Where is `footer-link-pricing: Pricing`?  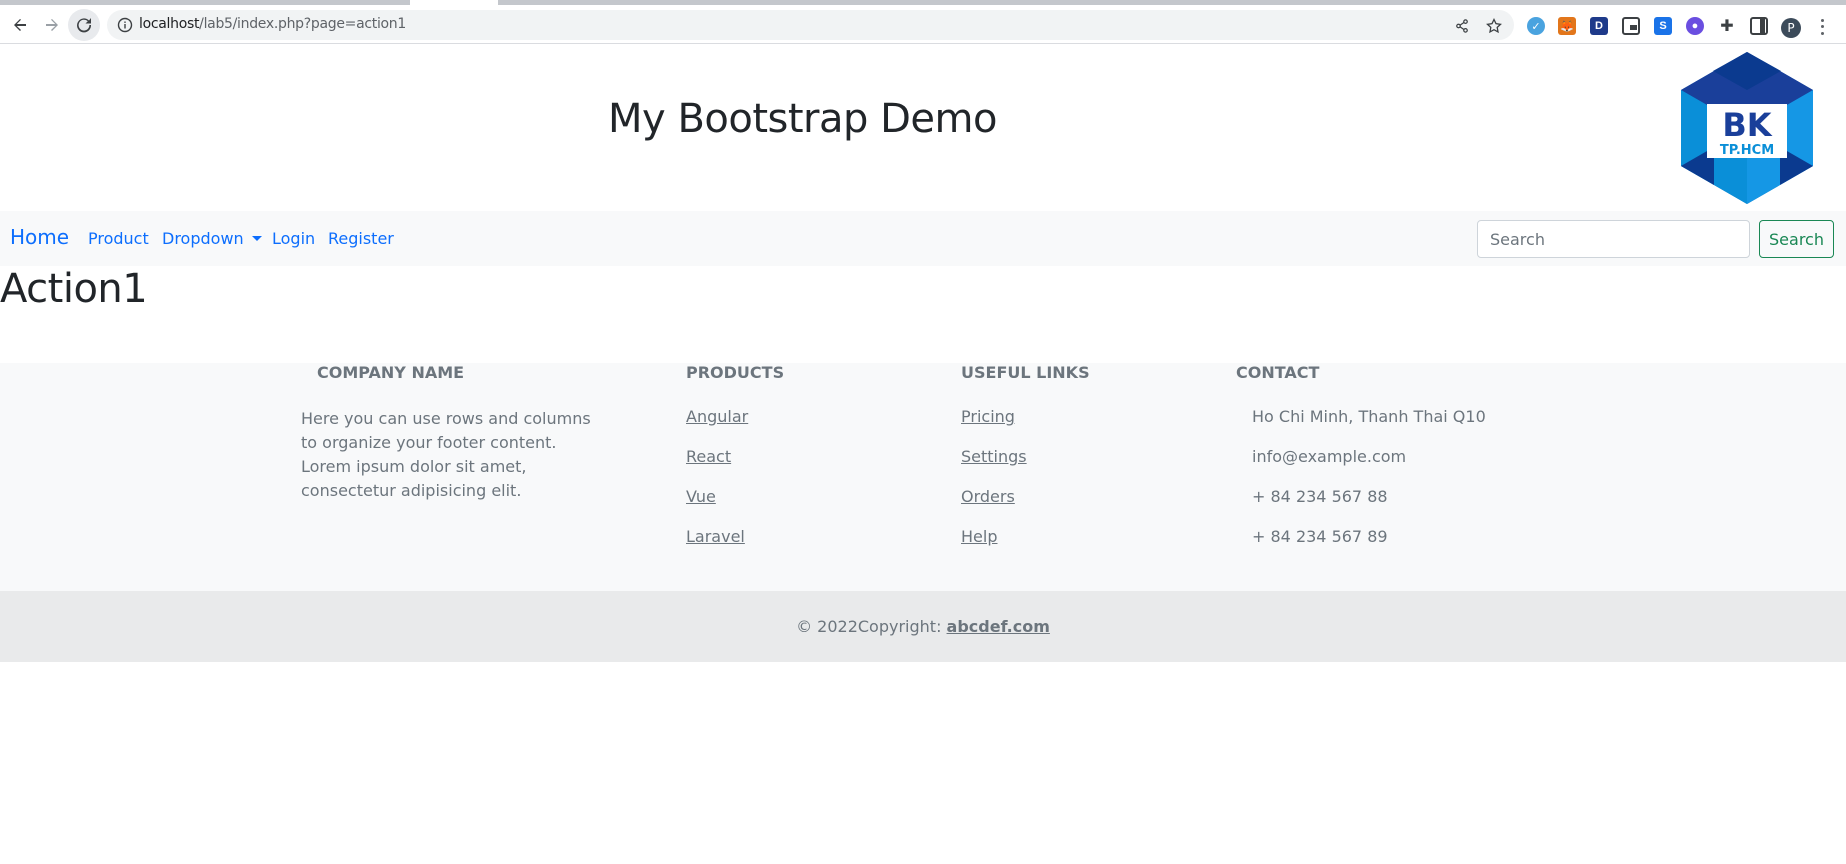
footer-link-pricing: Pricing is located at coordinates (988, 416).